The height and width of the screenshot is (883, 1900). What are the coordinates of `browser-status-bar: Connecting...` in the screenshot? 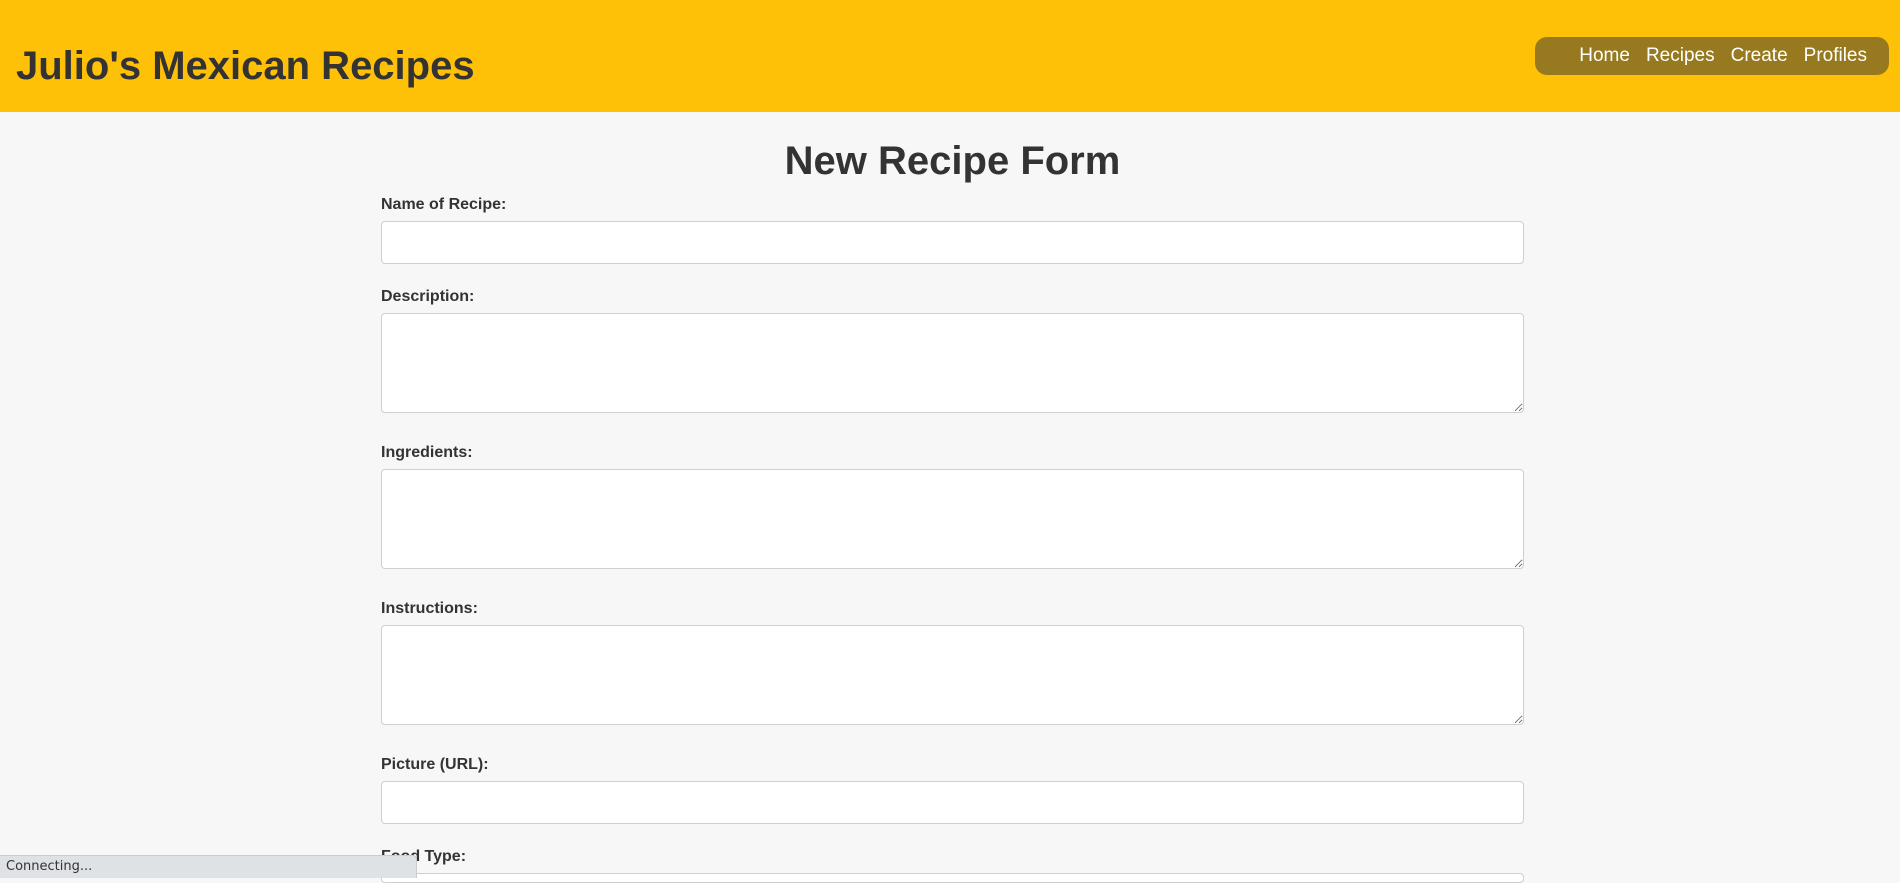 It's located at (208, 866).